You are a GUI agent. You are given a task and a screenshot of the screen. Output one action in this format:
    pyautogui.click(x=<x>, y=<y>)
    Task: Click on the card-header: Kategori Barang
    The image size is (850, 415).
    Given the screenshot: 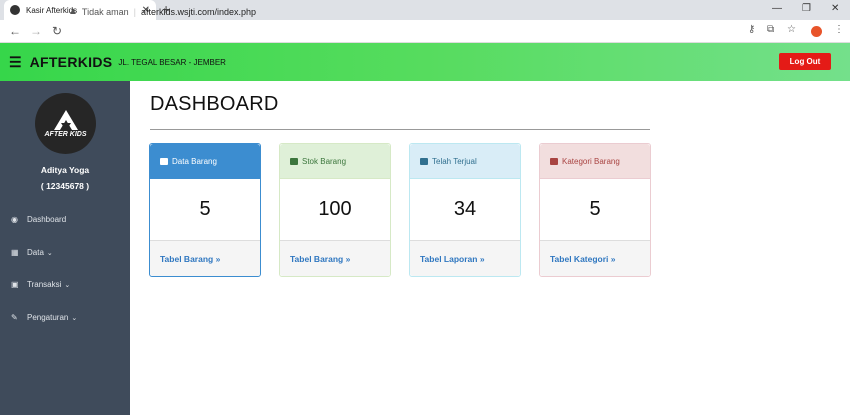 What is the action you would take?
    pyautogui.click(x=595, y=161)
    